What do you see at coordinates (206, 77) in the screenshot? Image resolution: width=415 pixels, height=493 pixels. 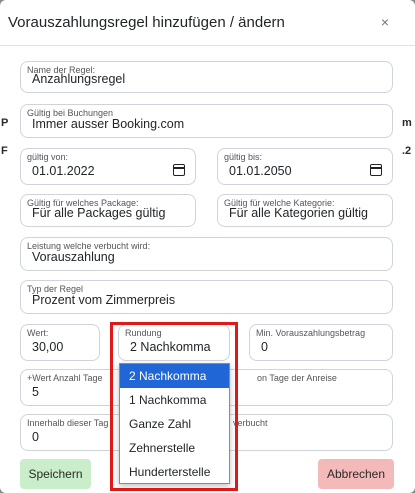 I see `rule-name-field: Name der Regel: Anzahlungsregel` at bounding box center [206, 77].